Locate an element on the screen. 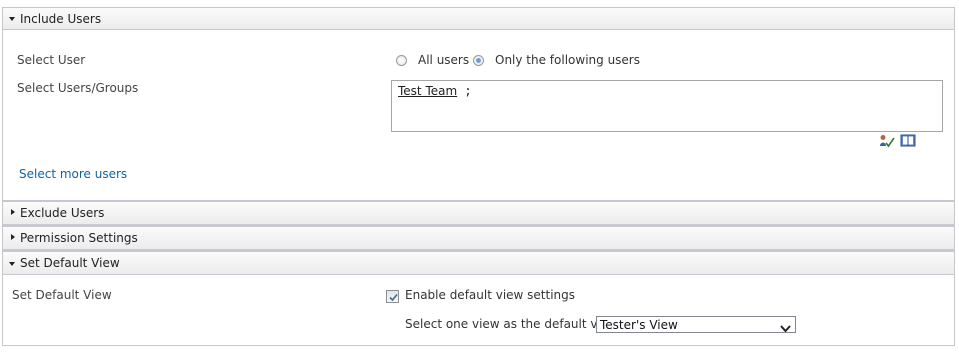  permission-settings-title: Permission Settings is located at coordinates (79, 238).